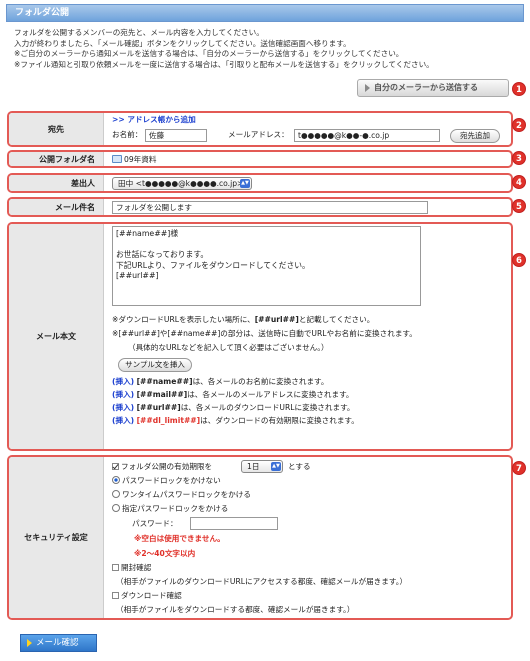  Describe the element at coordinates (127, 134) in the screenshot. I see `name-label: お名前：` at that location.